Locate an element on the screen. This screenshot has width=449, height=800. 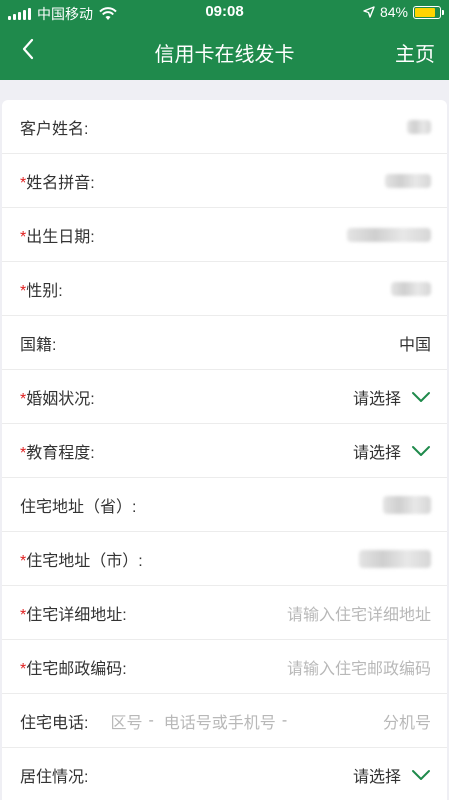
customer-name-value is located at coordinates (419, 126).